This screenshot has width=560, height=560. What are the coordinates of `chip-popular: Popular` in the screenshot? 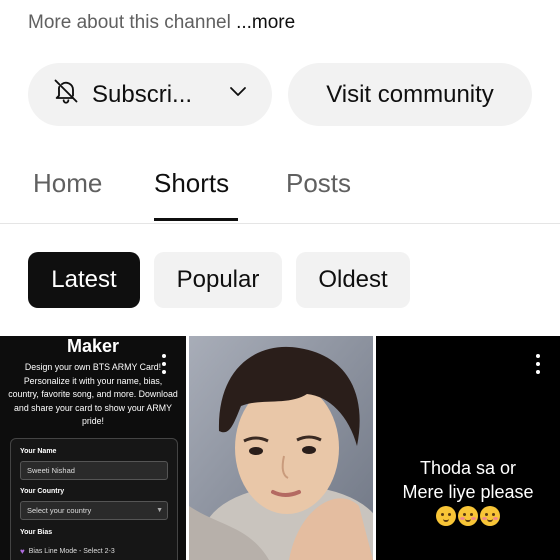 It's located at (218, 280).